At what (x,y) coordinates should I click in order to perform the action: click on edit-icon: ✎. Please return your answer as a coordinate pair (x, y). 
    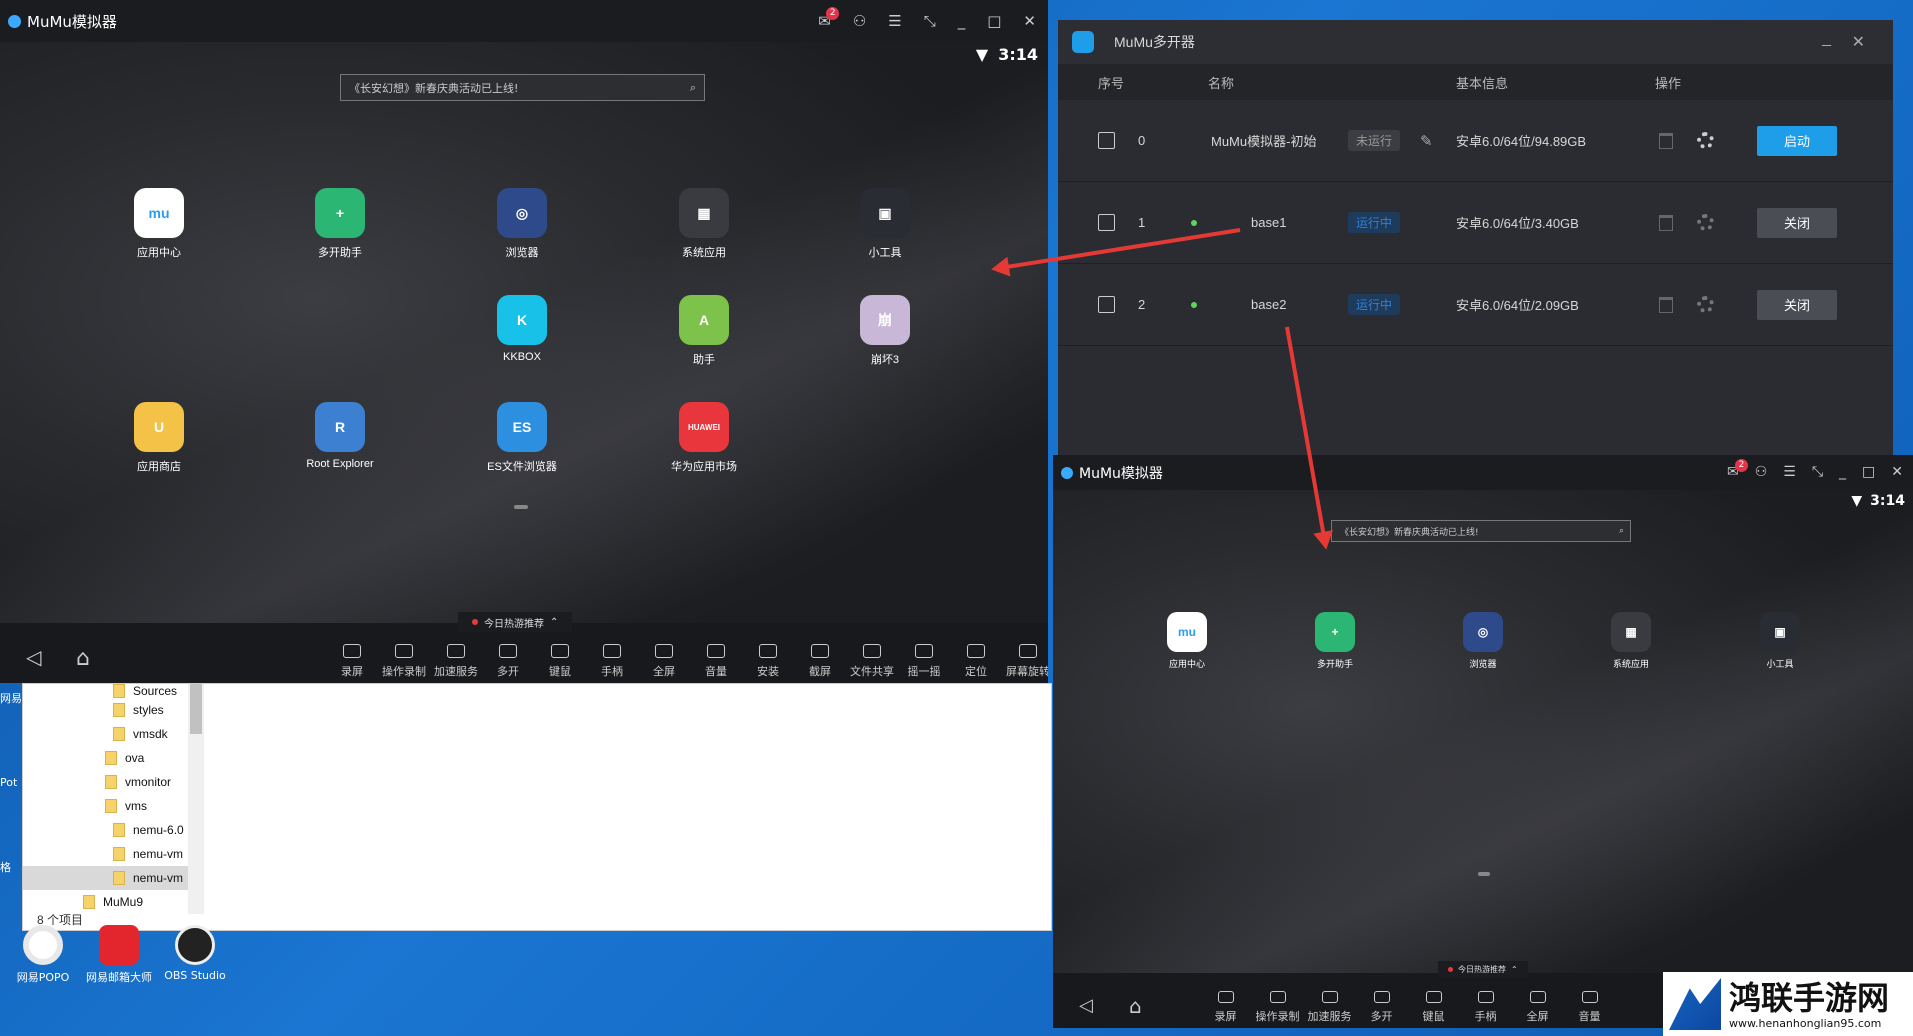
    Looking at the image, I should click on (1426, 141).